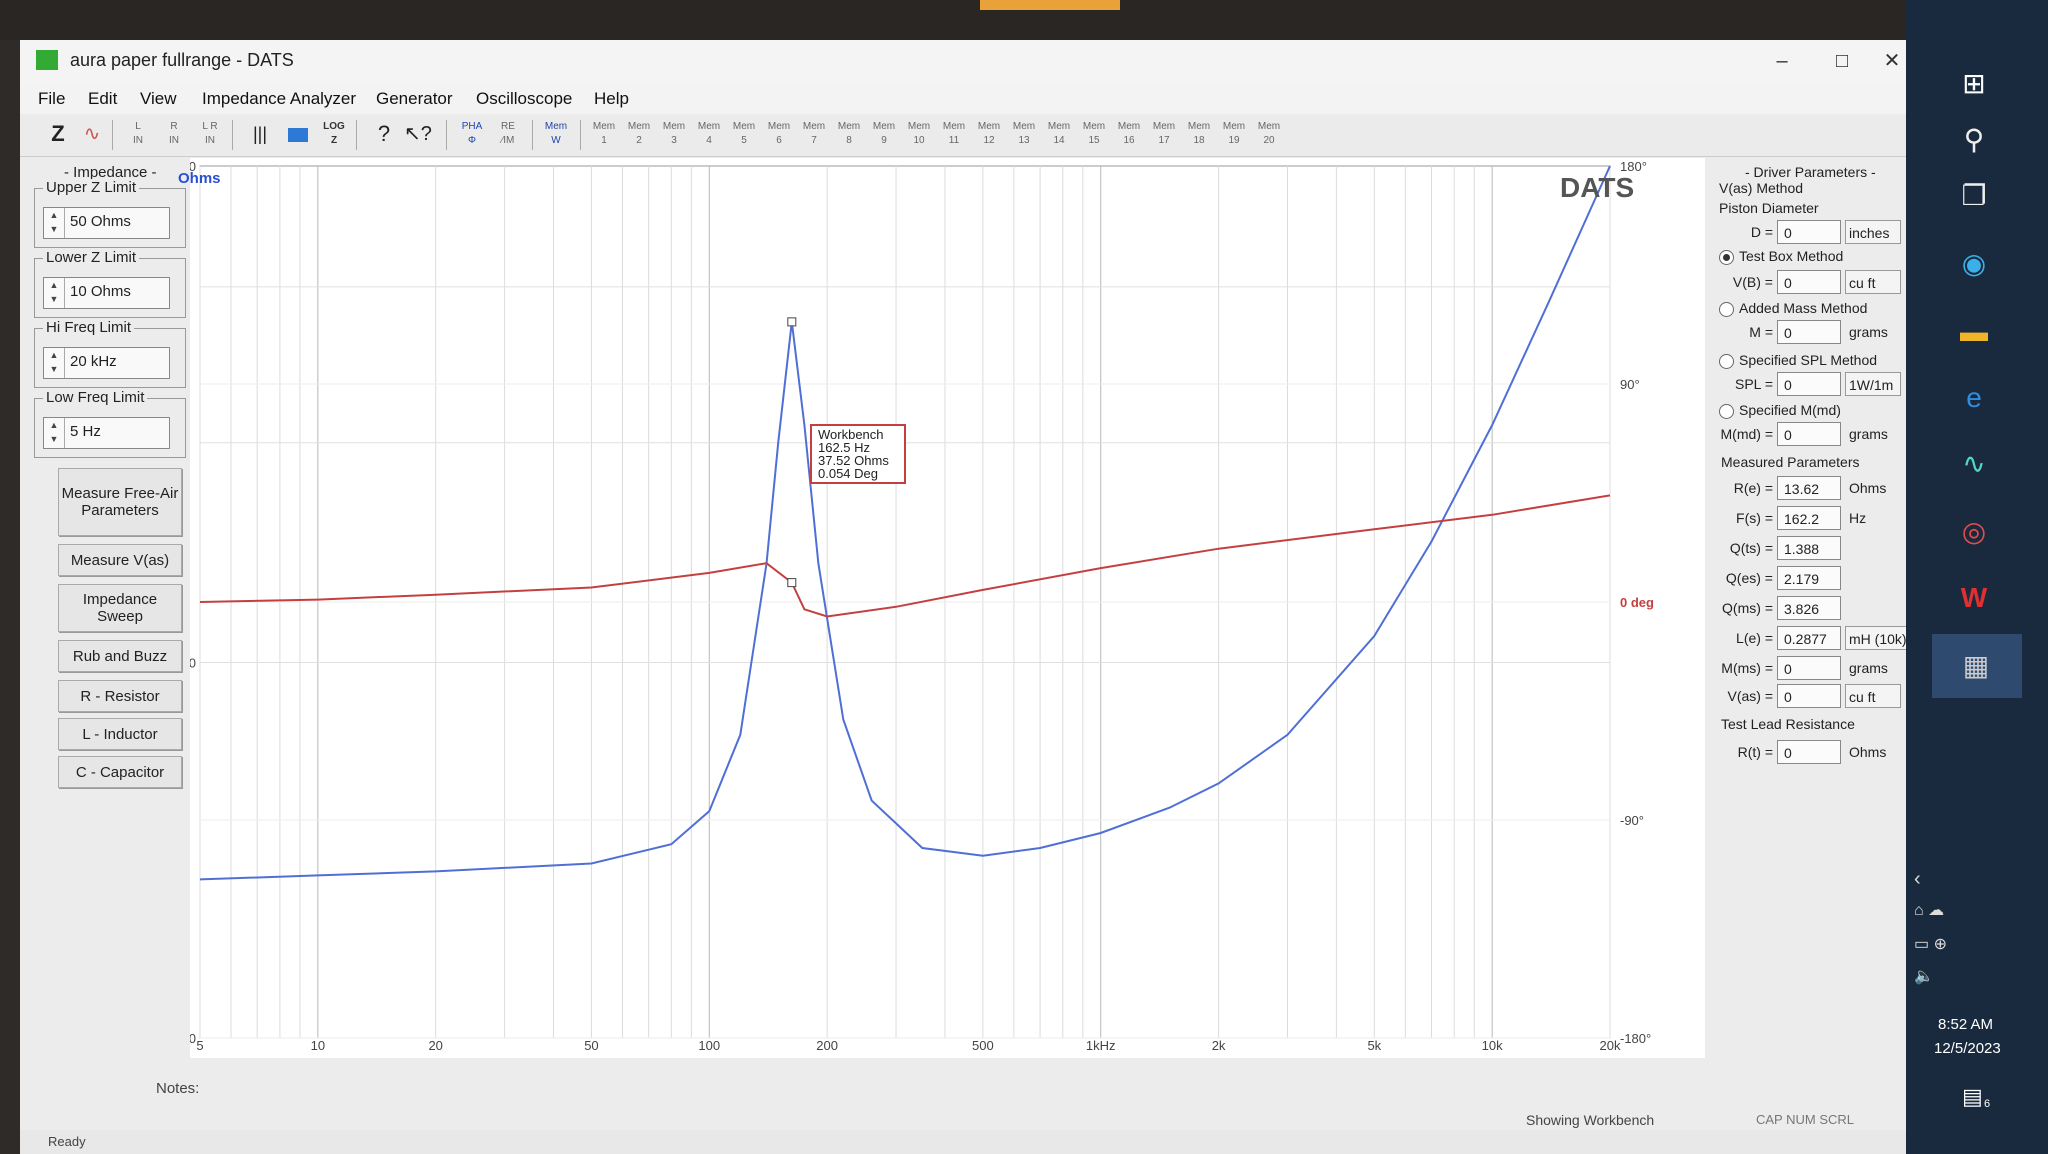 This screenshot has height=1154, width=2048. What do you see at coordinates (1269, 134) in the screenshot?
I see `mem-20-icon: Mem 20` at bounding box center [1269, 134].